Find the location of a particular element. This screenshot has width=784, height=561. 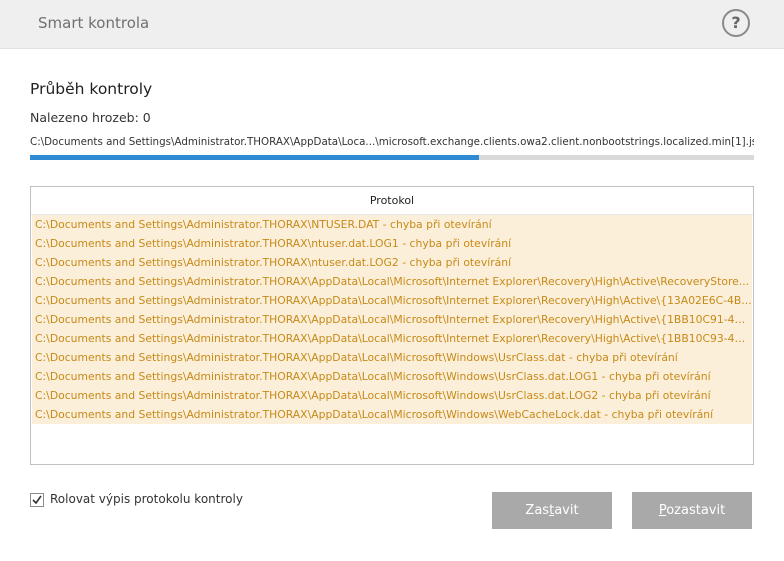

pause-button: Pozastavit is located at coordinates (692, 510).